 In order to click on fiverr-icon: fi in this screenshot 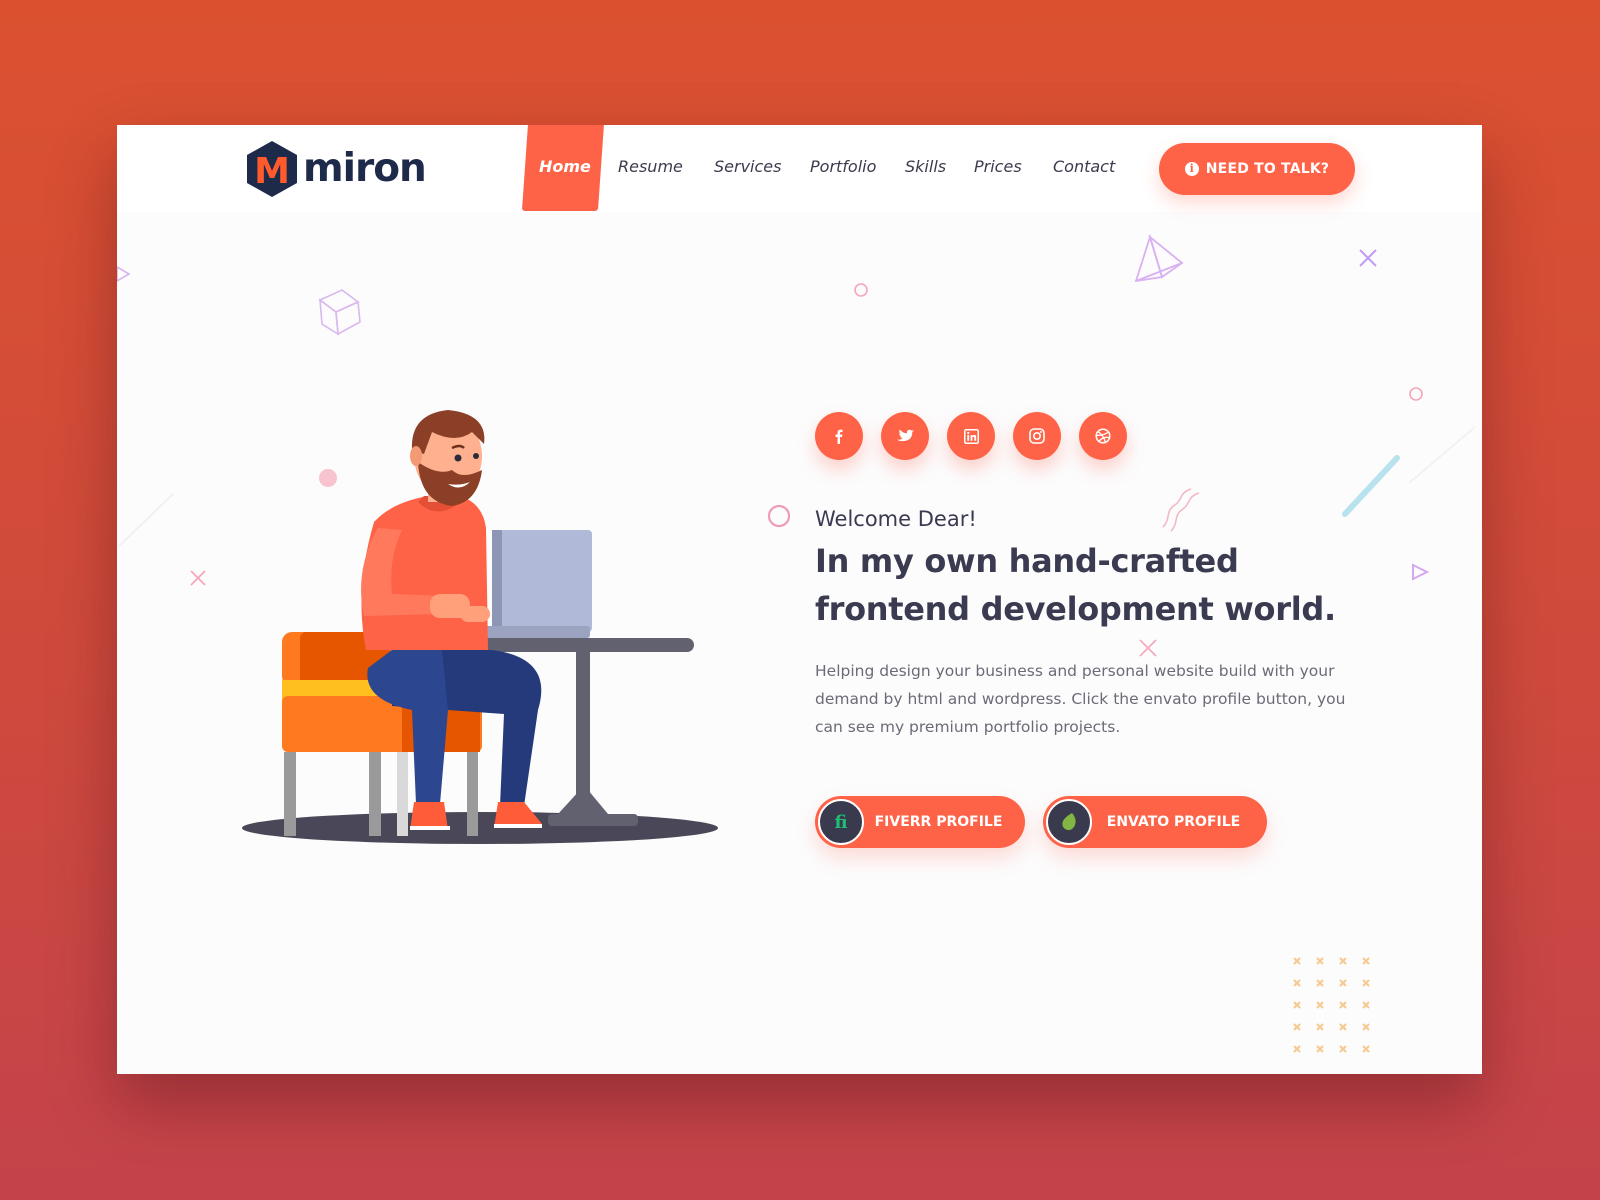, I will do `click(841, 822)`.